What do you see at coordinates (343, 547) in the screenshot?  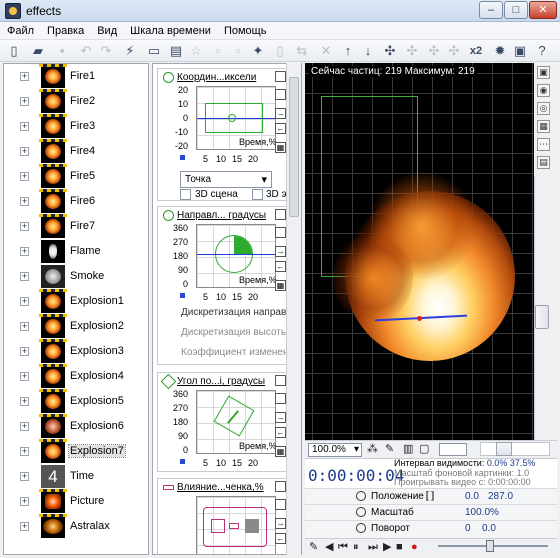 I see `first-frame-icon: ⏮` at bounding box center [343, 547].